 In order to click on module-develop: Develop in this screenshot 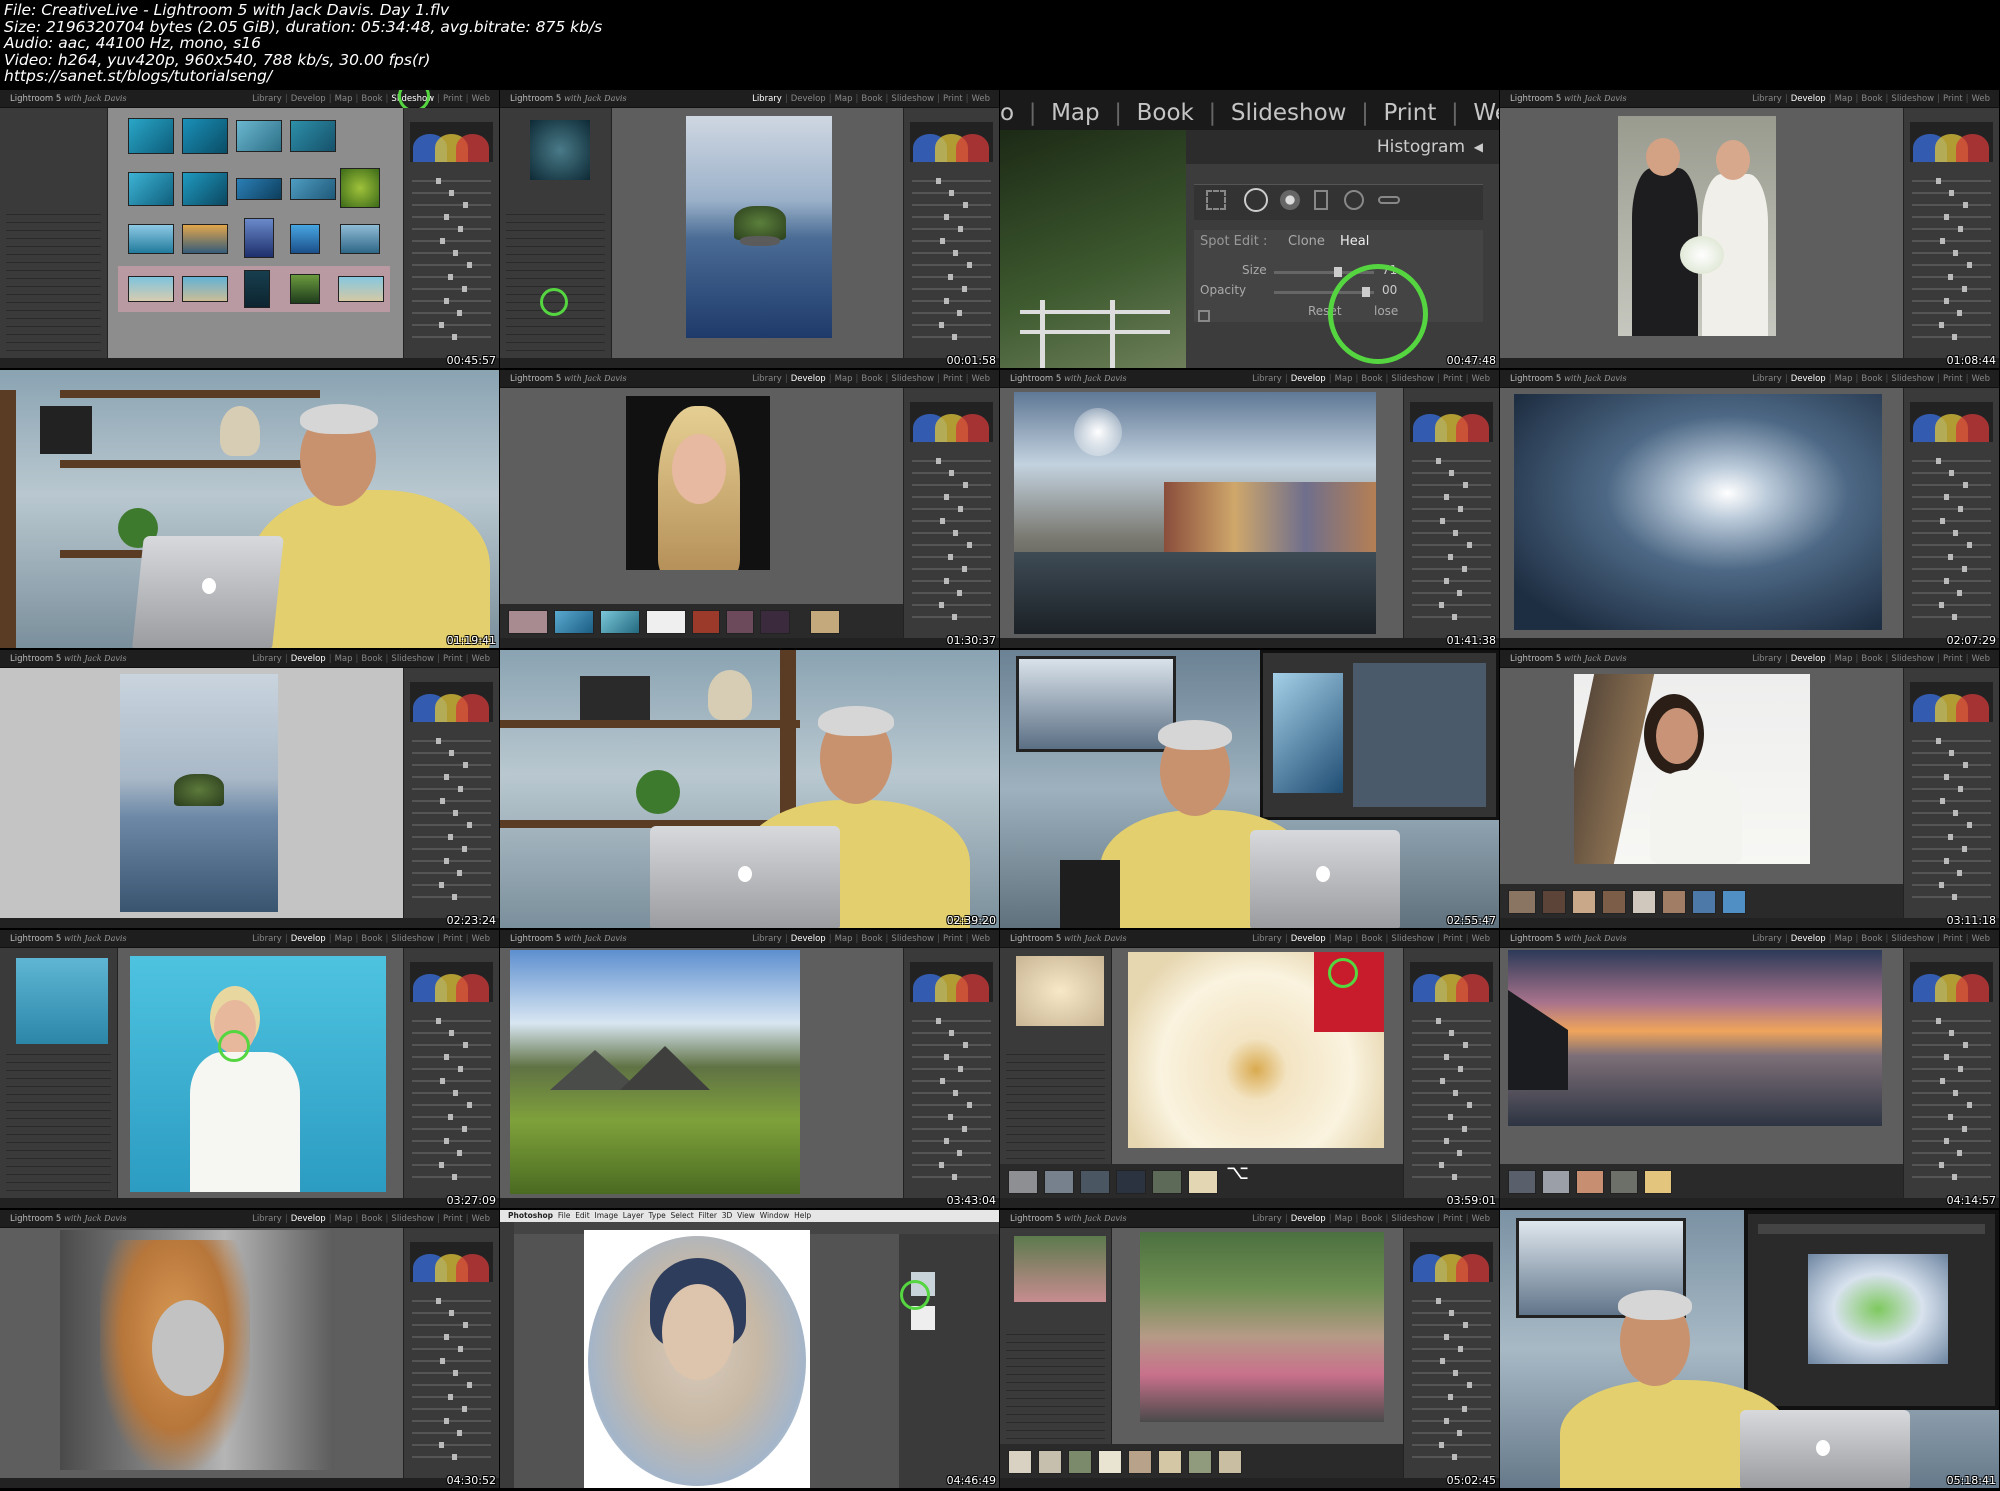, I will do `click(308, 1219)`.